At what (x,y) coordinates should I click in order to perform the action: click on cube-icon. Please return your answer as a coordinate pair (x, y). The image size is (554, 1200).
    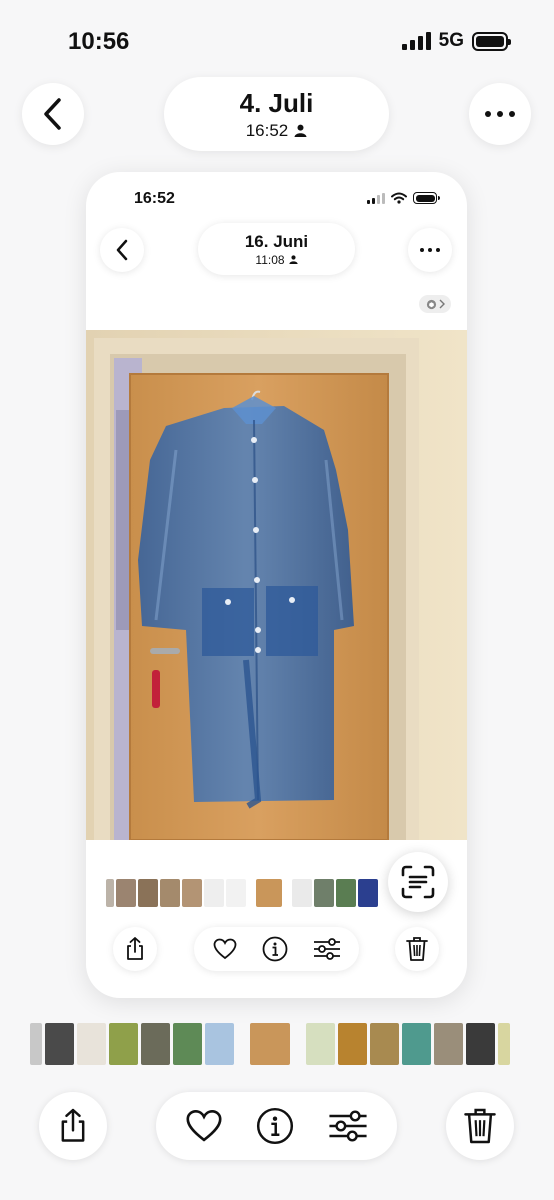
    Looking at the image, I should click on (431, 304).